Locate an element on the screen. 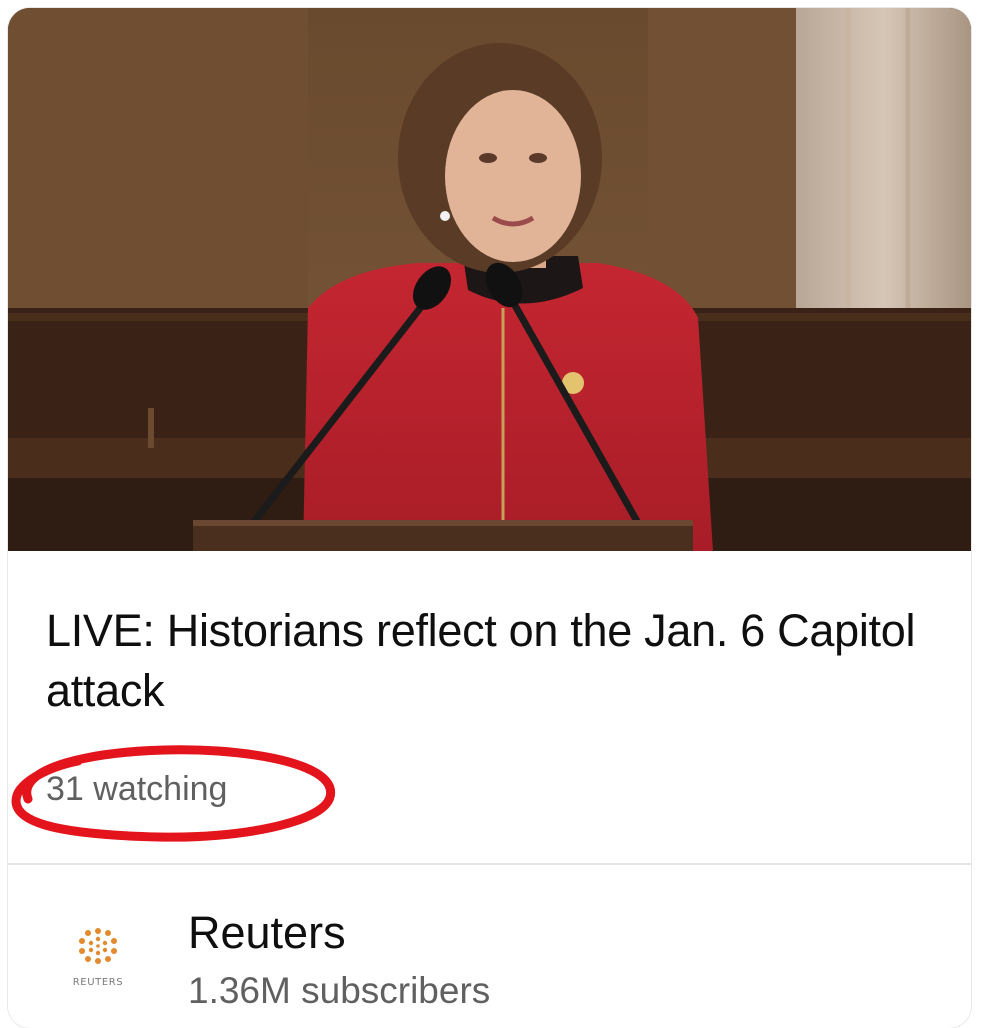 The width and height of the screenshot is (995, 1028). channel-logo-text: REUTERS is located at coordinates (98, 982).